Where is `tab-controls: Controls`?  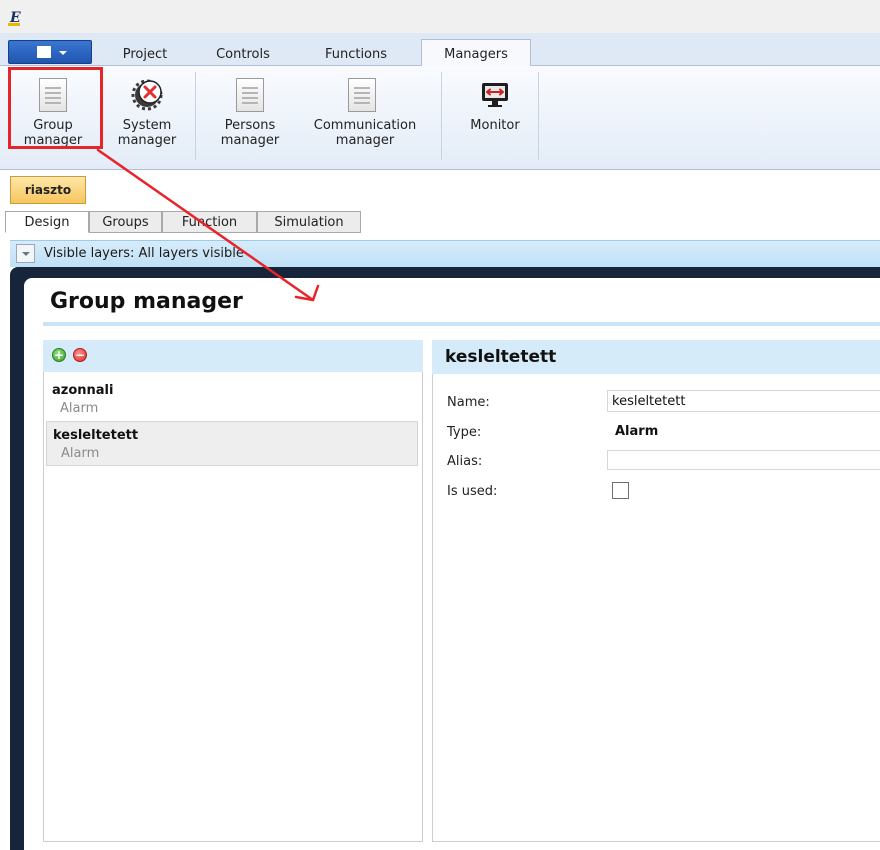 tab-controls: Controls is located at coordinates (243, 54).